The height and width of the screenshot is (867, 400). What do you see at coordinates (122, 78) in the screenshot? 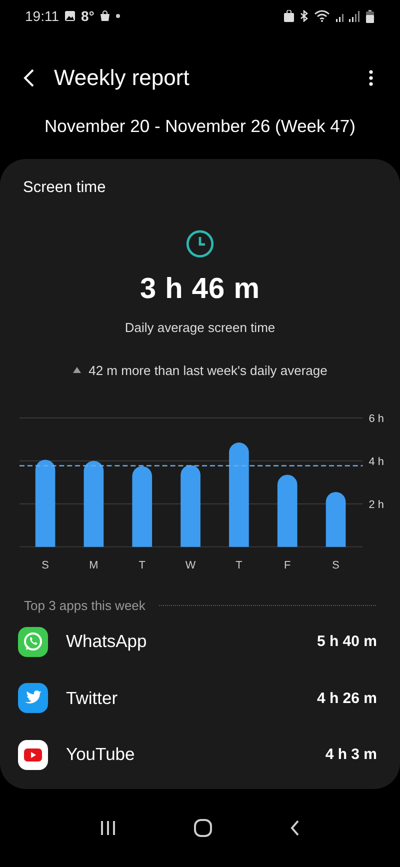
I see `page-title: Weekly report` at bounding box center [122, 78].